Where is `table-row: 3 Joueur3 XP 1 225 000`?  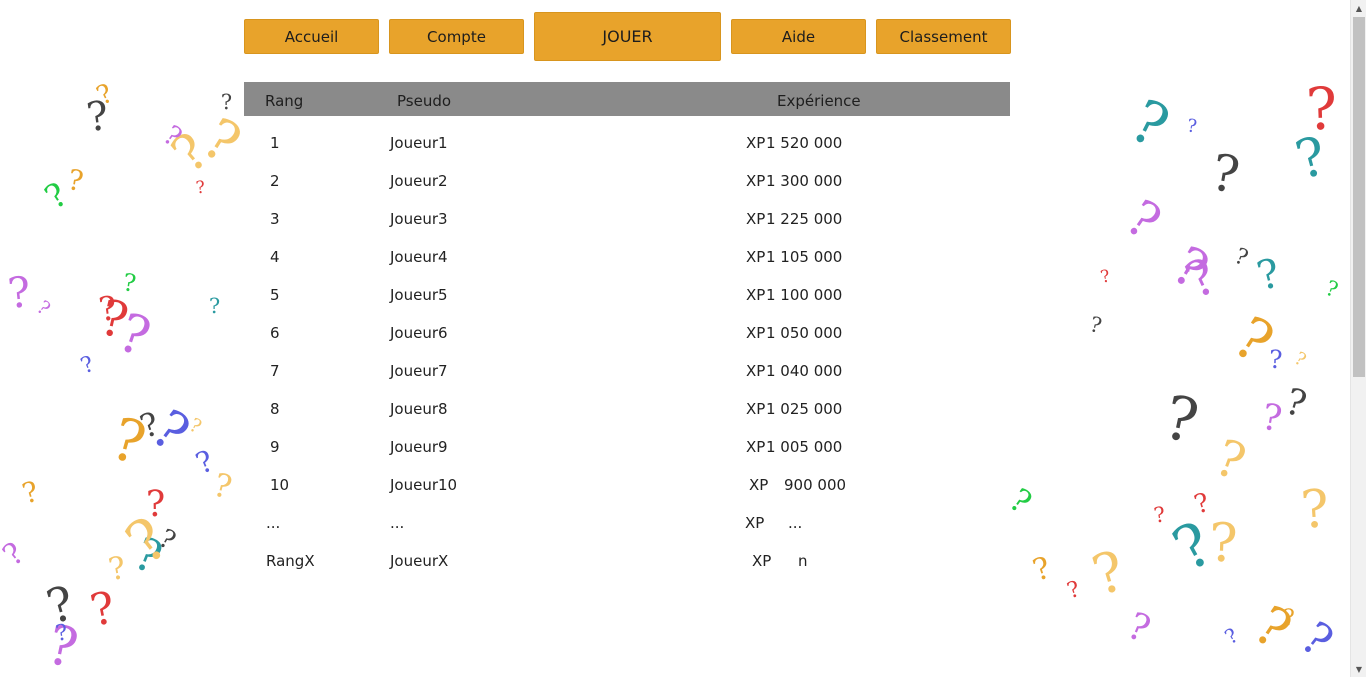 table-row: 3 Joueur3 XP 1 225 000 is located at coordinates (627, 211).